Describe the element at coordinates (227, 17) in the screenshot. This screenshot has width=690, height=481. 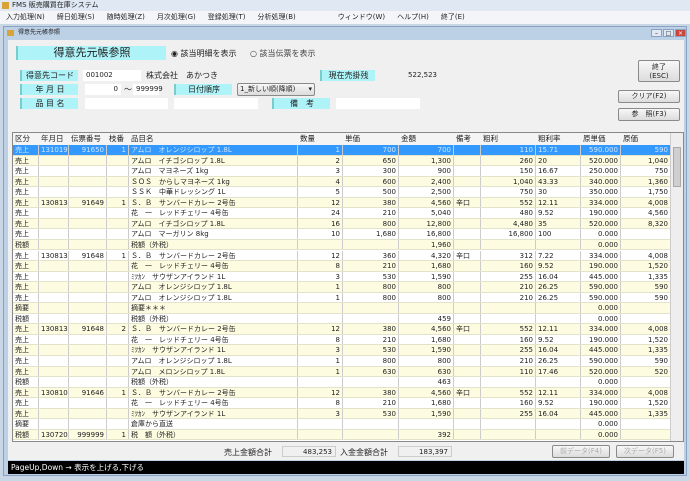
I see `menu-item-4: 登録処理(T)` at that location.